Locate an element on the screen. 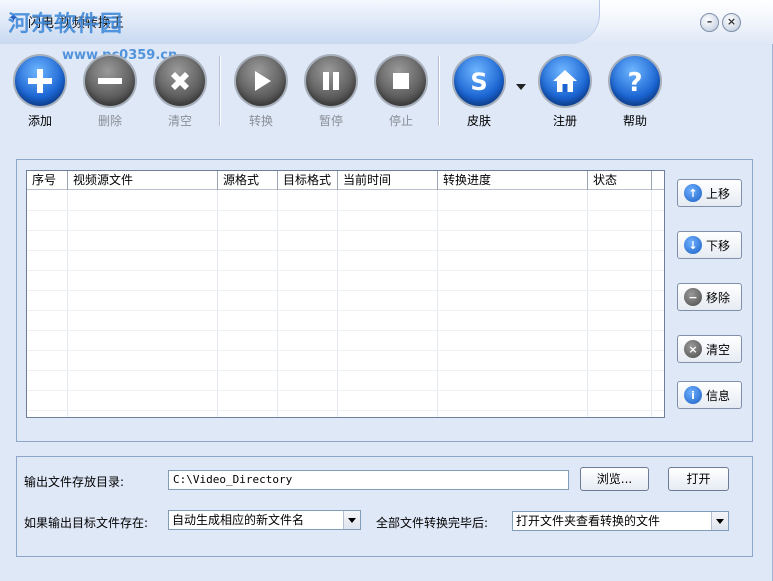 Image resolution: width=773 pixels, height=581 pixels. file-exists-select: 自动生成相应的新文件名 is located at coordinates (264, 520).